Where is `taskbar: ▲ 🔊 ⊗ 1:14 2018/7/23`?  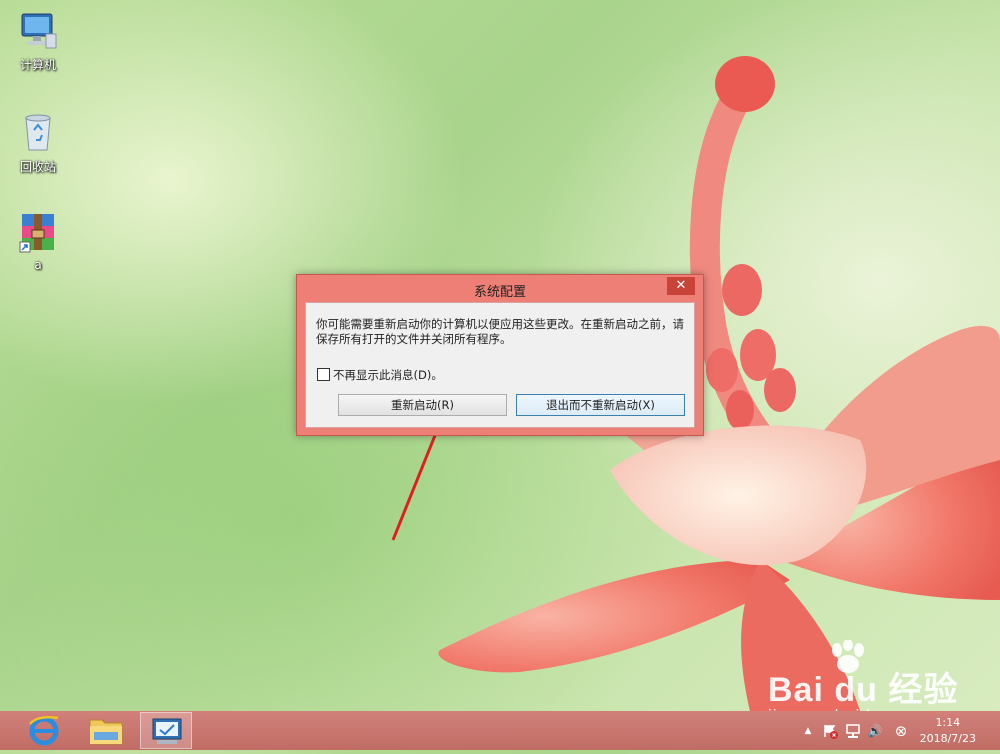 taskbar: ▲ 🔊 ⊗ 1:14 2018/7/23 is located at coordinates (500, 730).